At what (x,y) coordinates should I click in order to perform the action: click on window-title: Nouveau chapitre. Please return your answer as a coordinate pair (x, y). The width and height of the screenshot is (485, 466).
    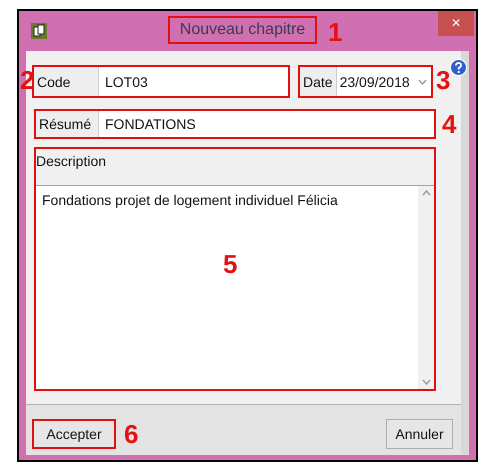
    Looking at the image, I should click on (242, 30).